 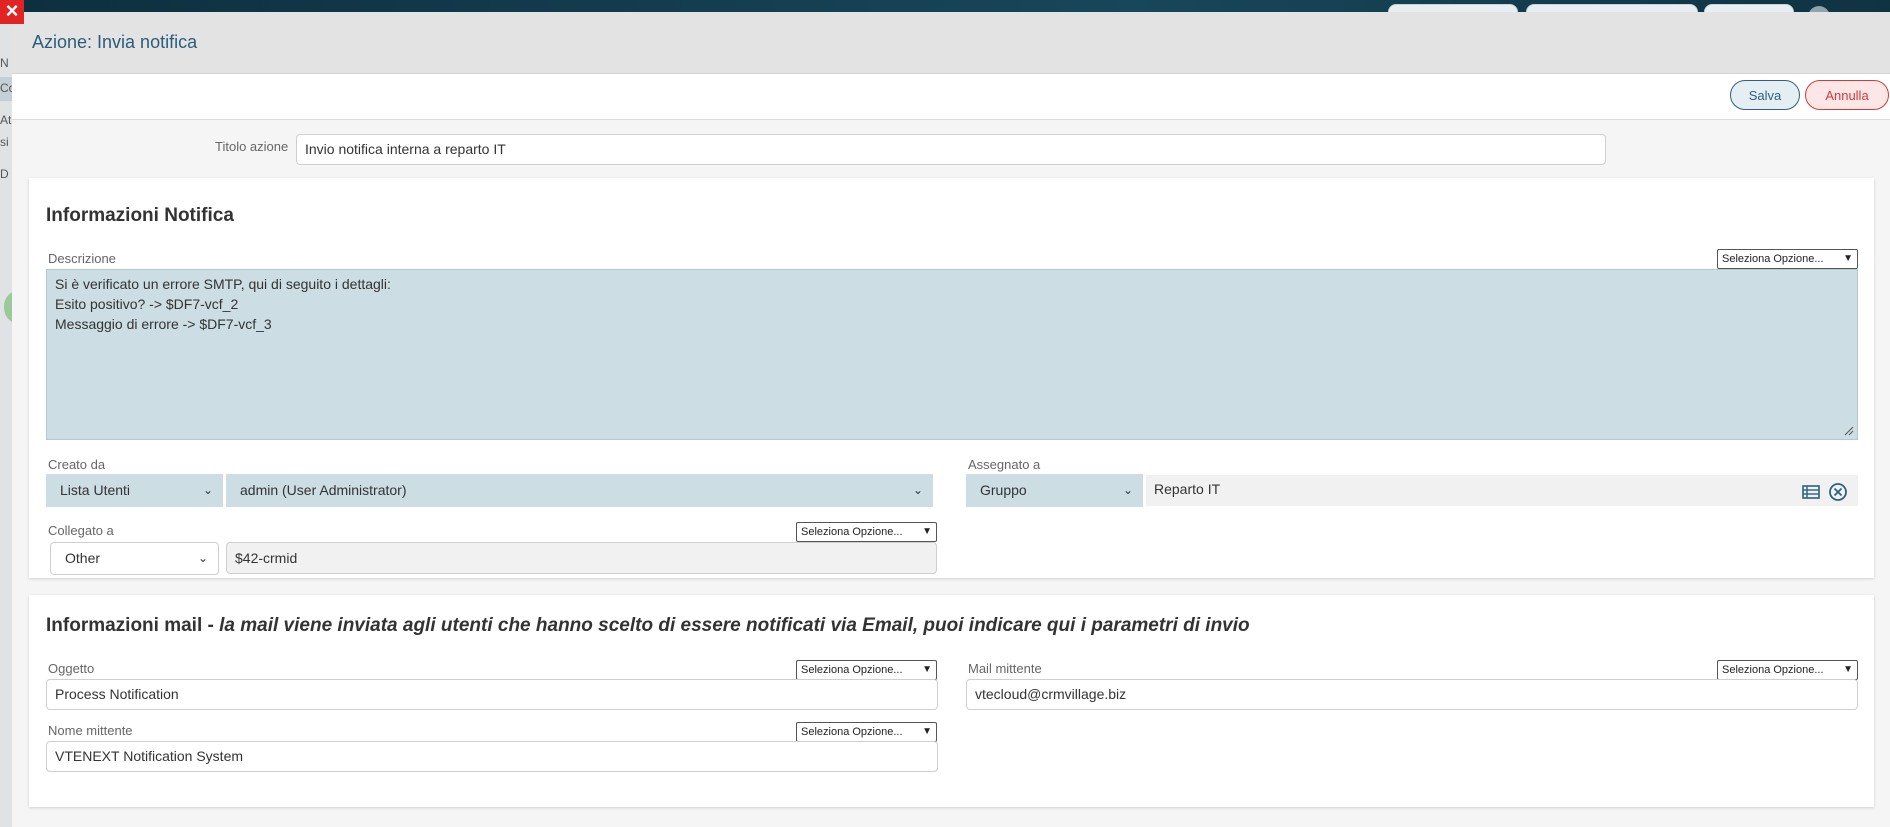 I want to click on resize-handle-icon, so click(x=1849, y=431).